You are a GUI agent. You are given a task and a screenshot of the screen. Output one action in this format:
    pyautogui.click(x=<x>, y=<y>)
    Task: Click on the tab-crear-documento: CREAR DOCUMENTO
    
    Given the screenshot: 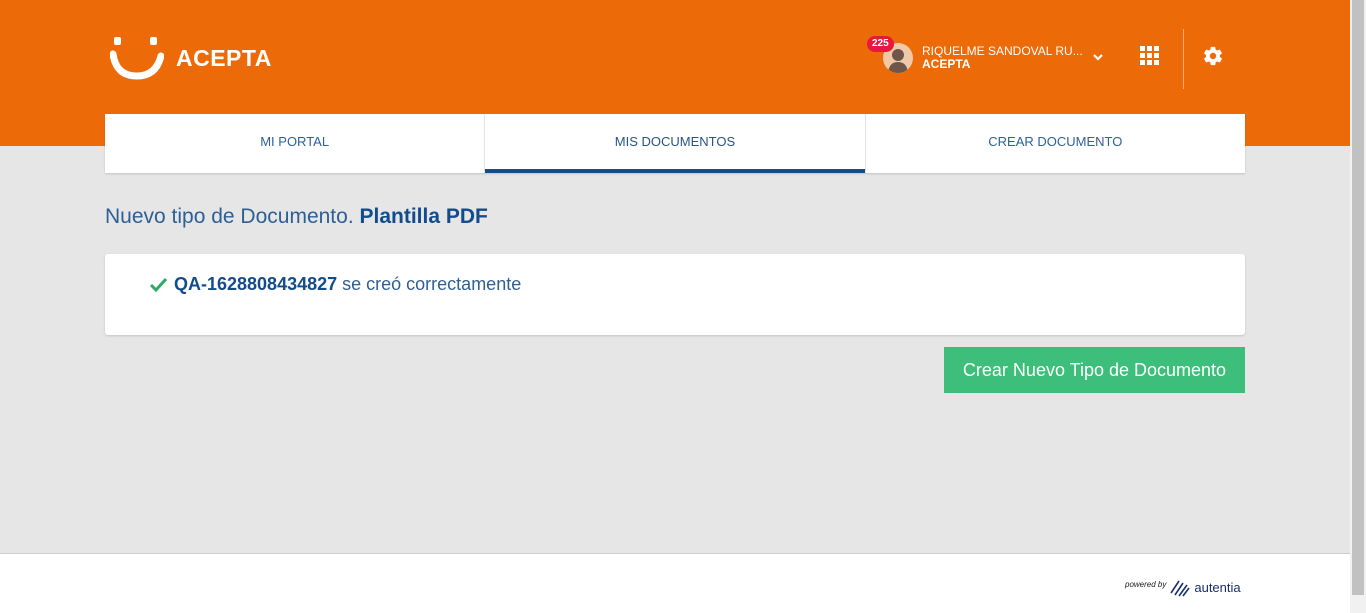 What is the action you would take?
    pyautogui.click(x=1055, y=143)
    